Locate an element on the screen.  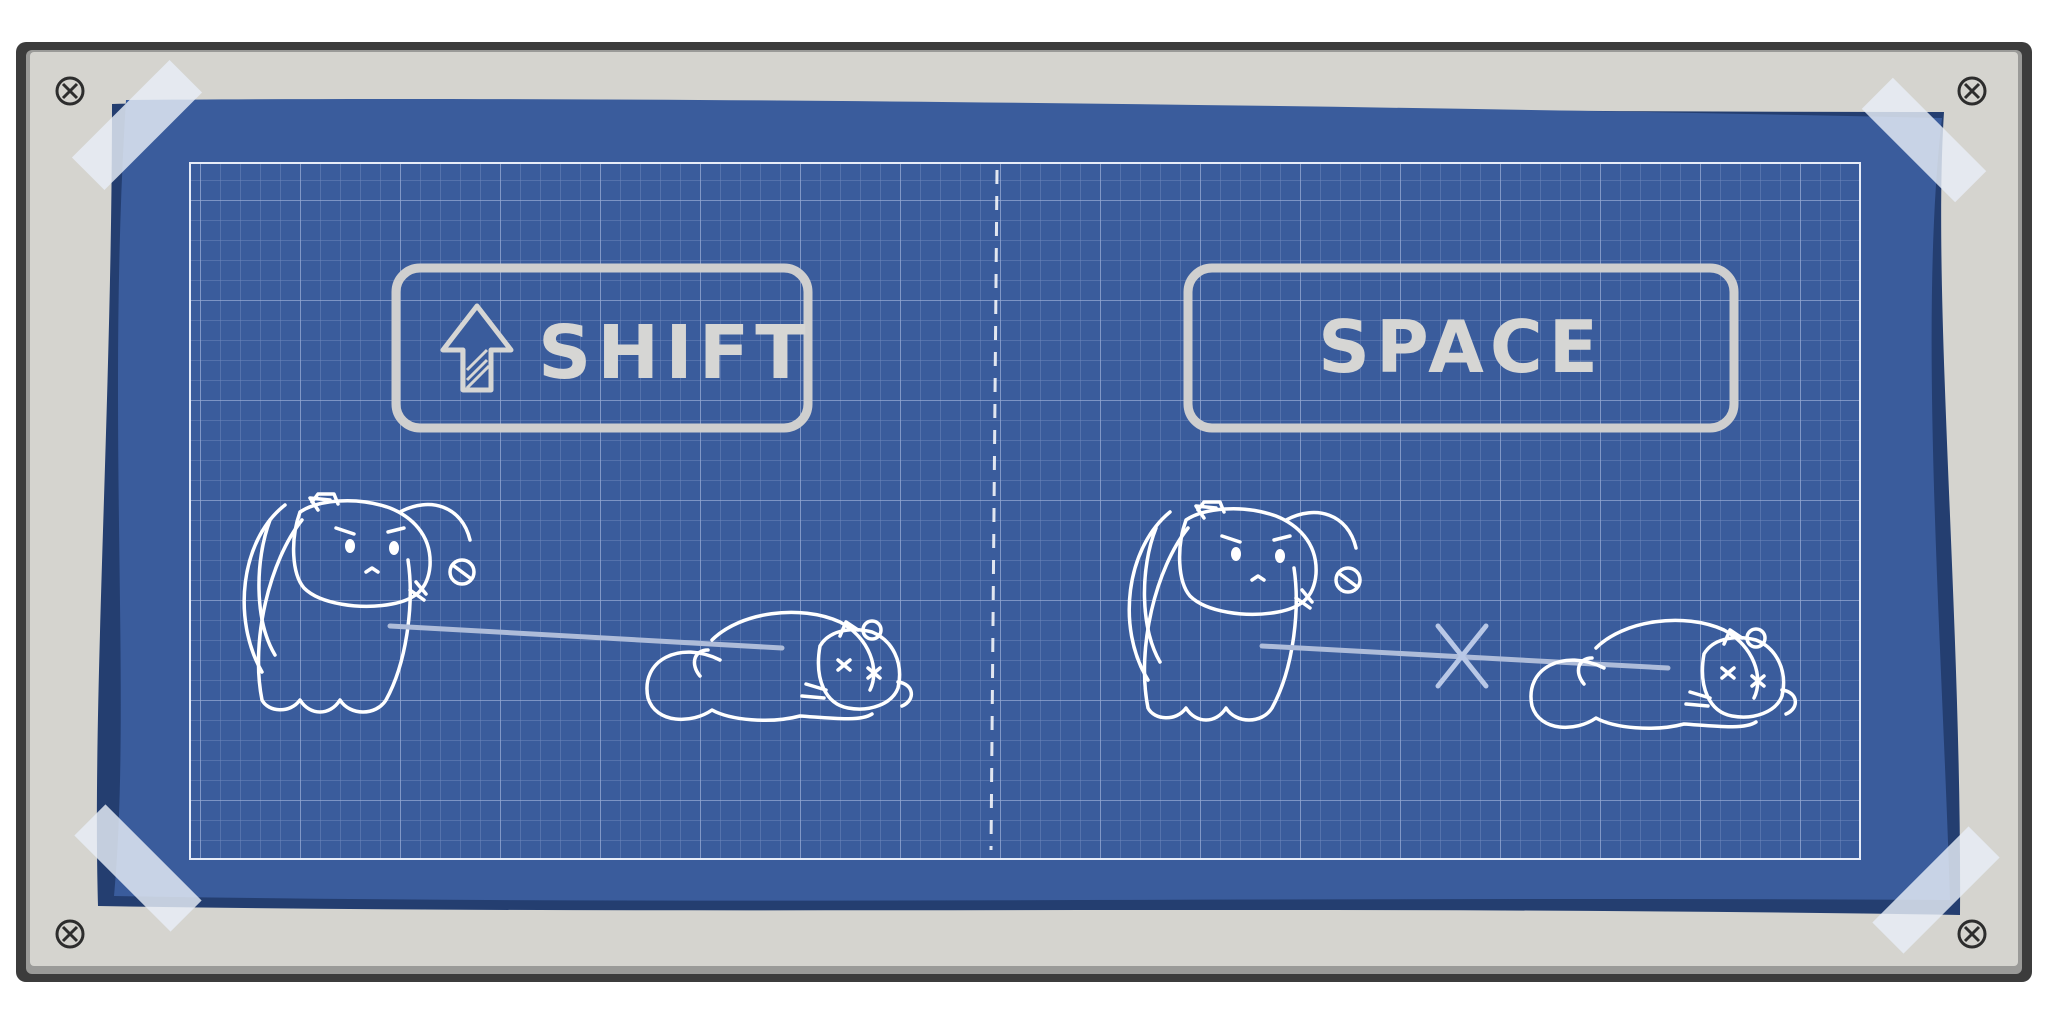
space-key-label: SPACE is located at coordinates (1461, 347).